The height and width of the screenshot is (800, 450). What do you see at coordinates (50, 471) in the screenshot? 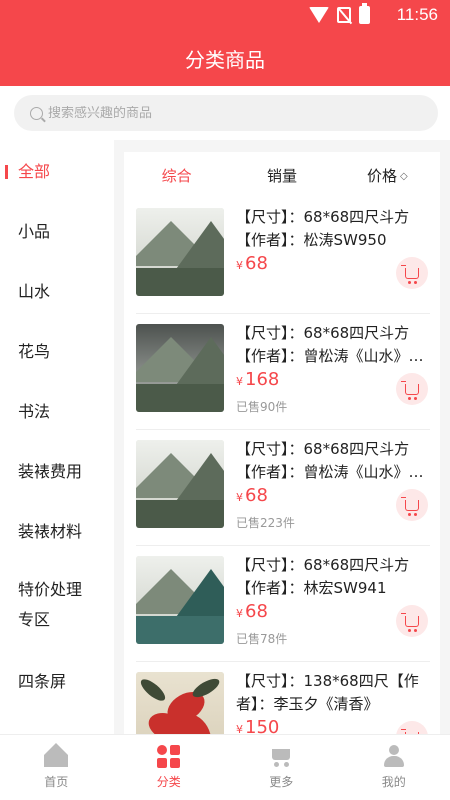
I see `sidebar-item-label: 装裱费用` at bounding box center [50, 471].